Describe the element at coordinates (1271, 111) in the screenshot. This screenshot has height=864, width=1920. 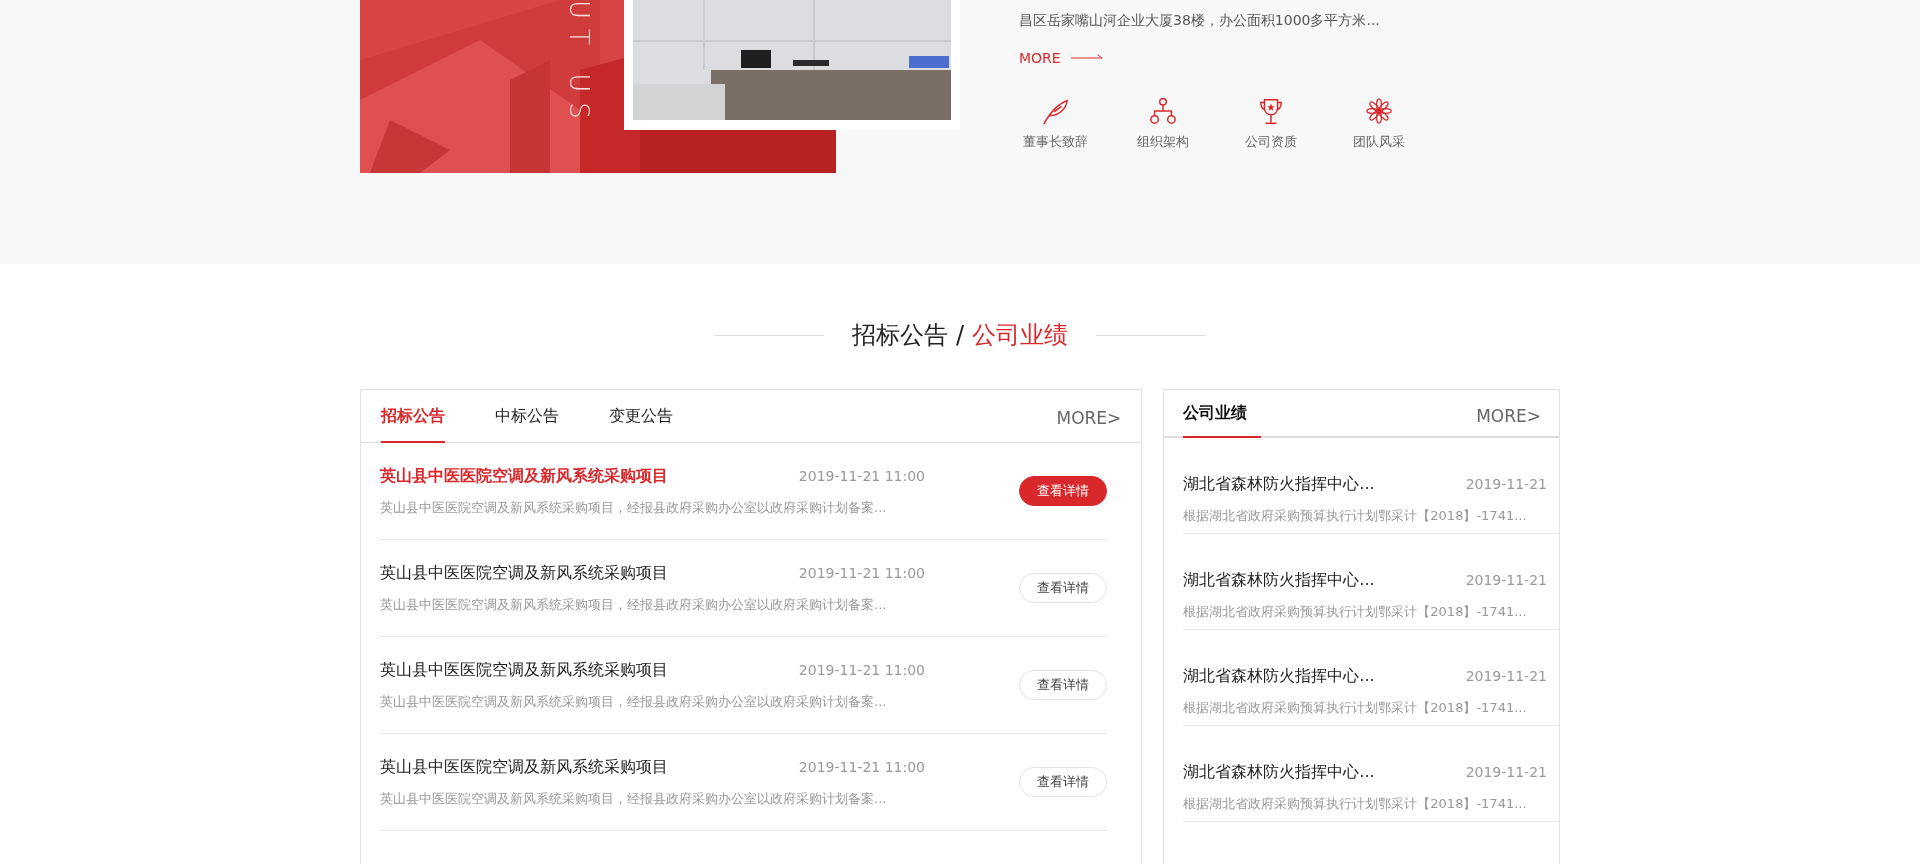
I see `trophy-icon` at that location.